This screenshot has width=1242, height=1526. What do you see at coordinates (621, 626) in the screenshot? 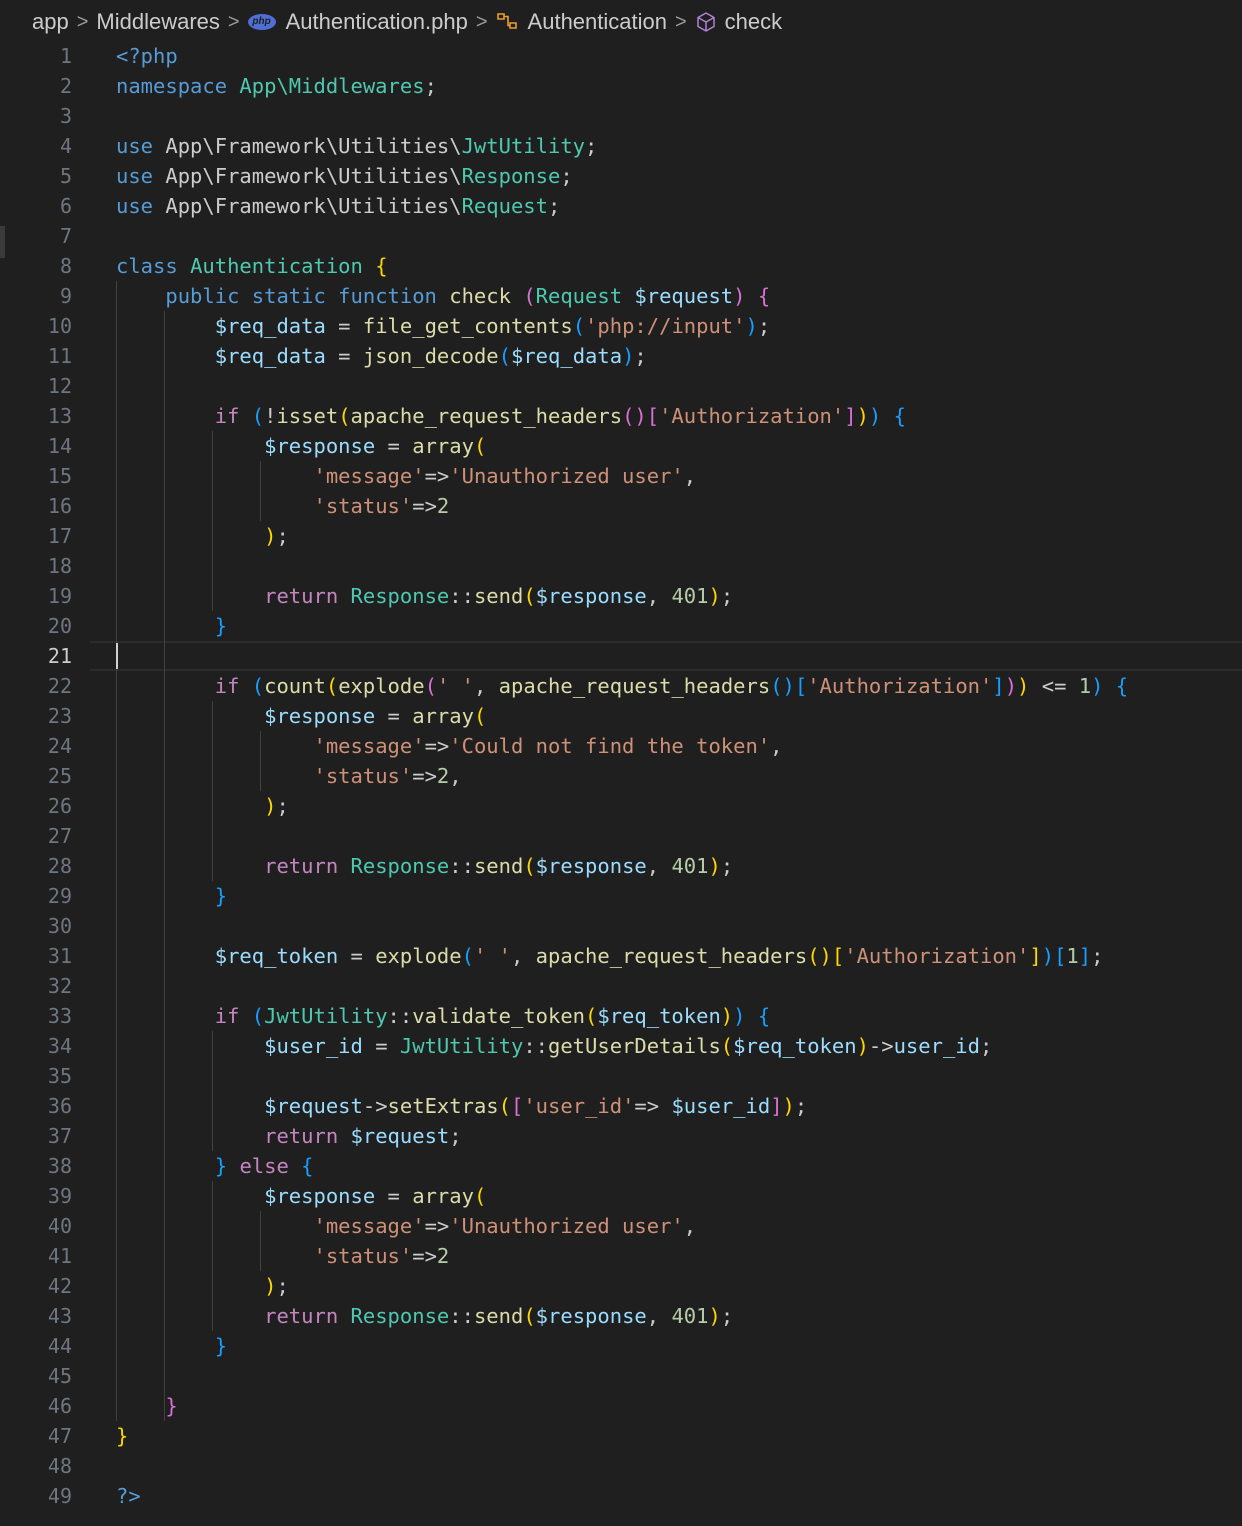
I see `code-line: 20 }` at bounding box center [621, 626].